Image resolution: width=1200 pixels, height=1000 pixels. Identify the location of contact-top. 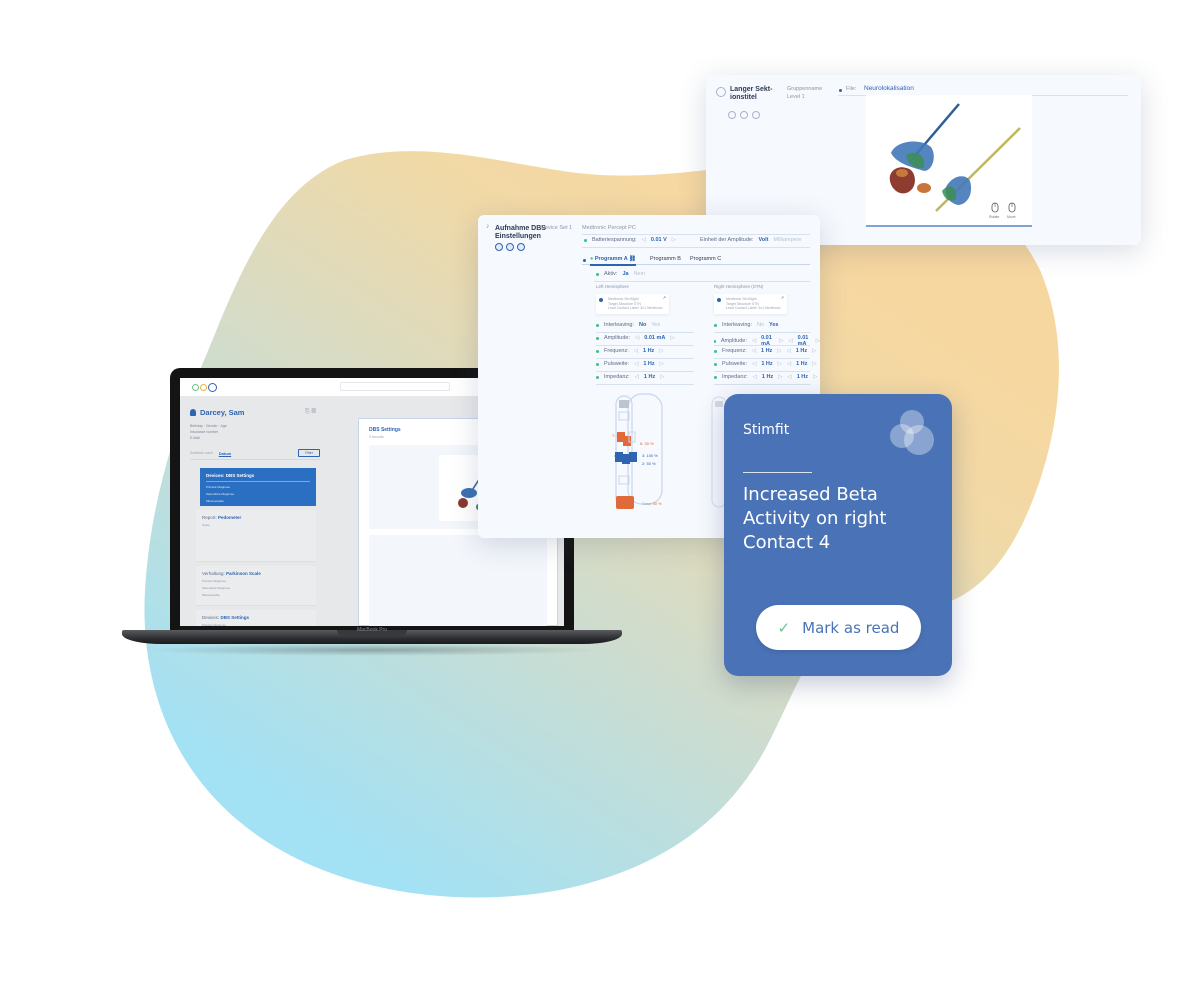
(624, 404).